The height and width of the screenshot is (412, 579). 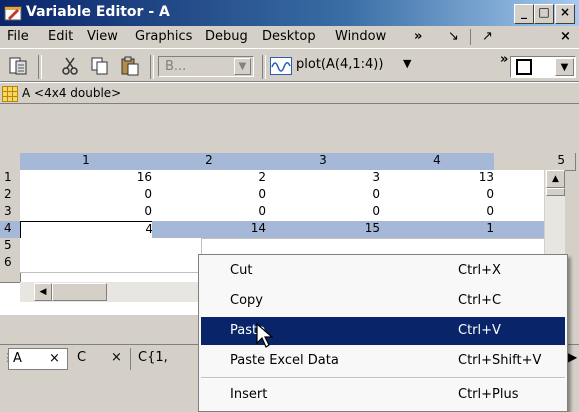 What do you see at coordinates (535, 162) in the screenshot?
I see `column-header-5: 5` at bounding box center [535, 162].